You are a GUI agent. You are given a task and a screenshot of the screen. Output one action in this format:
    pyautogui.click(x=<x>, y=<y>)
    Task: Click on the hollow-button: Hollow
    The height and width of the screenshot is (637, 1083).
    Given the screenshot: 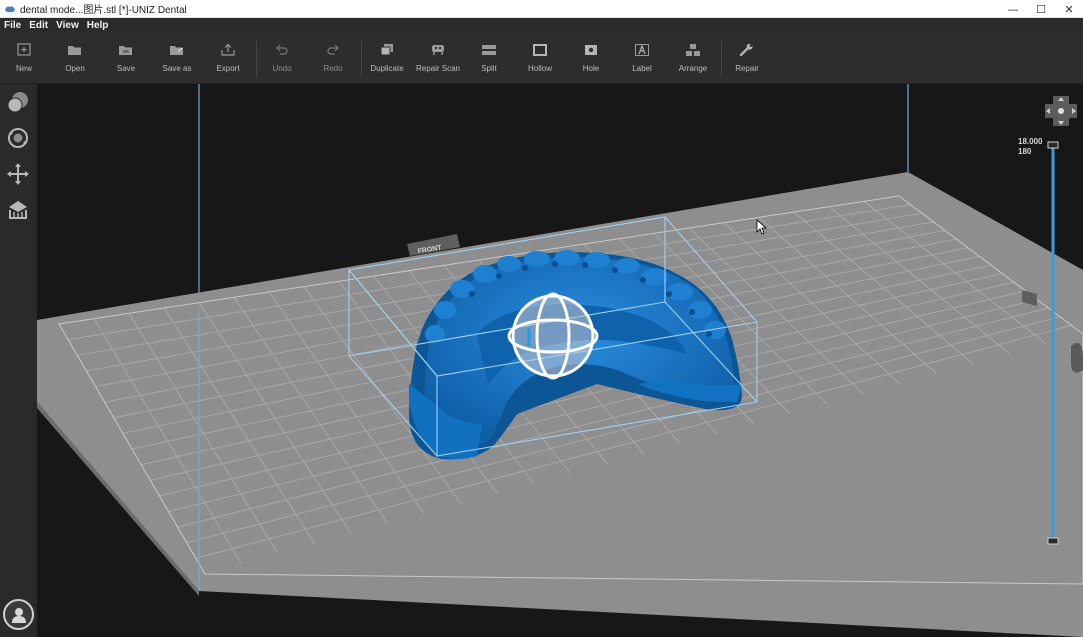 What is the action you would take?
    pyautogui.click(x=540, y=58)
    